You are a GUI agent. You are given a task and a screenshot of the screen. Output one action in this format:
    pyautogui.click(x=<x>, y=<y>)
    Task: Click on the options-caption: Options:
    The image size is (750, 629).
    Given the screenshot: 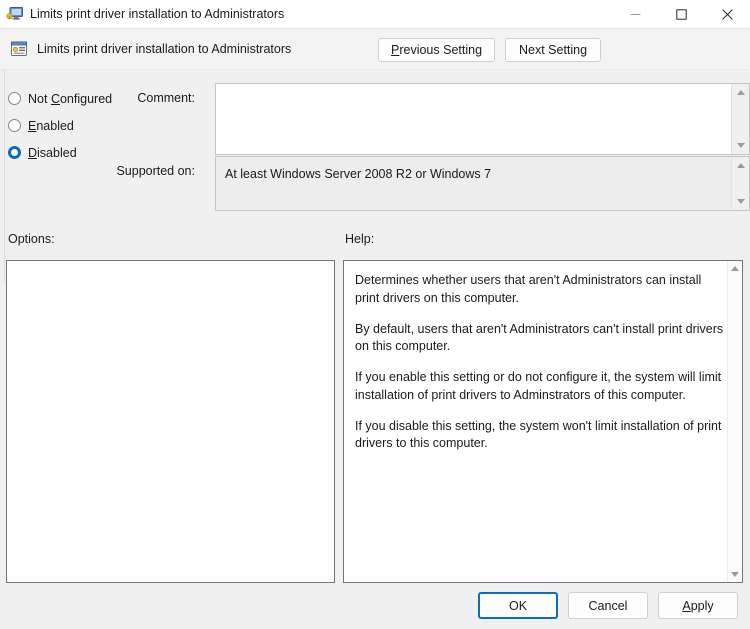 What is the action you would take?
    pyautogui.click(x=31, y=239)
    